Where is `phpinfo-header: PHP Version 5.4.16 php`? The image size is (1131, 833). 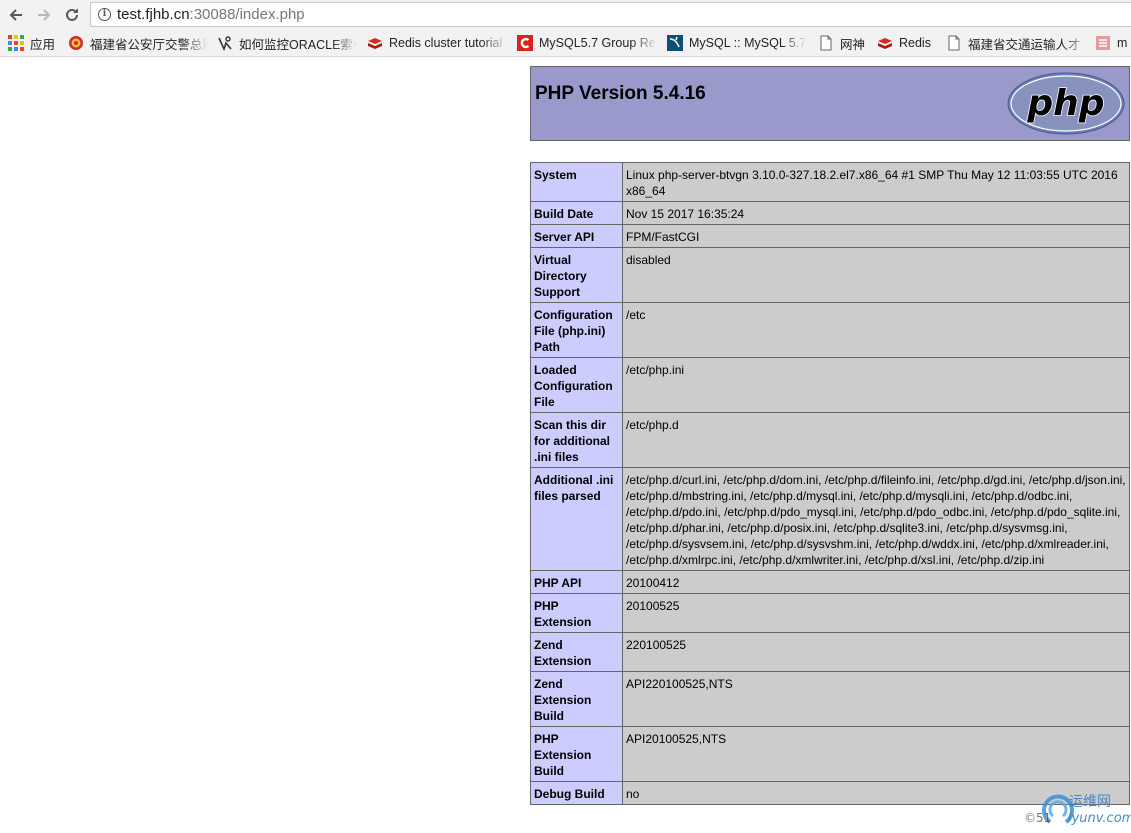 phpinfo-header: PHP Version 5.4.16 php is located at coordinates (830, 103).